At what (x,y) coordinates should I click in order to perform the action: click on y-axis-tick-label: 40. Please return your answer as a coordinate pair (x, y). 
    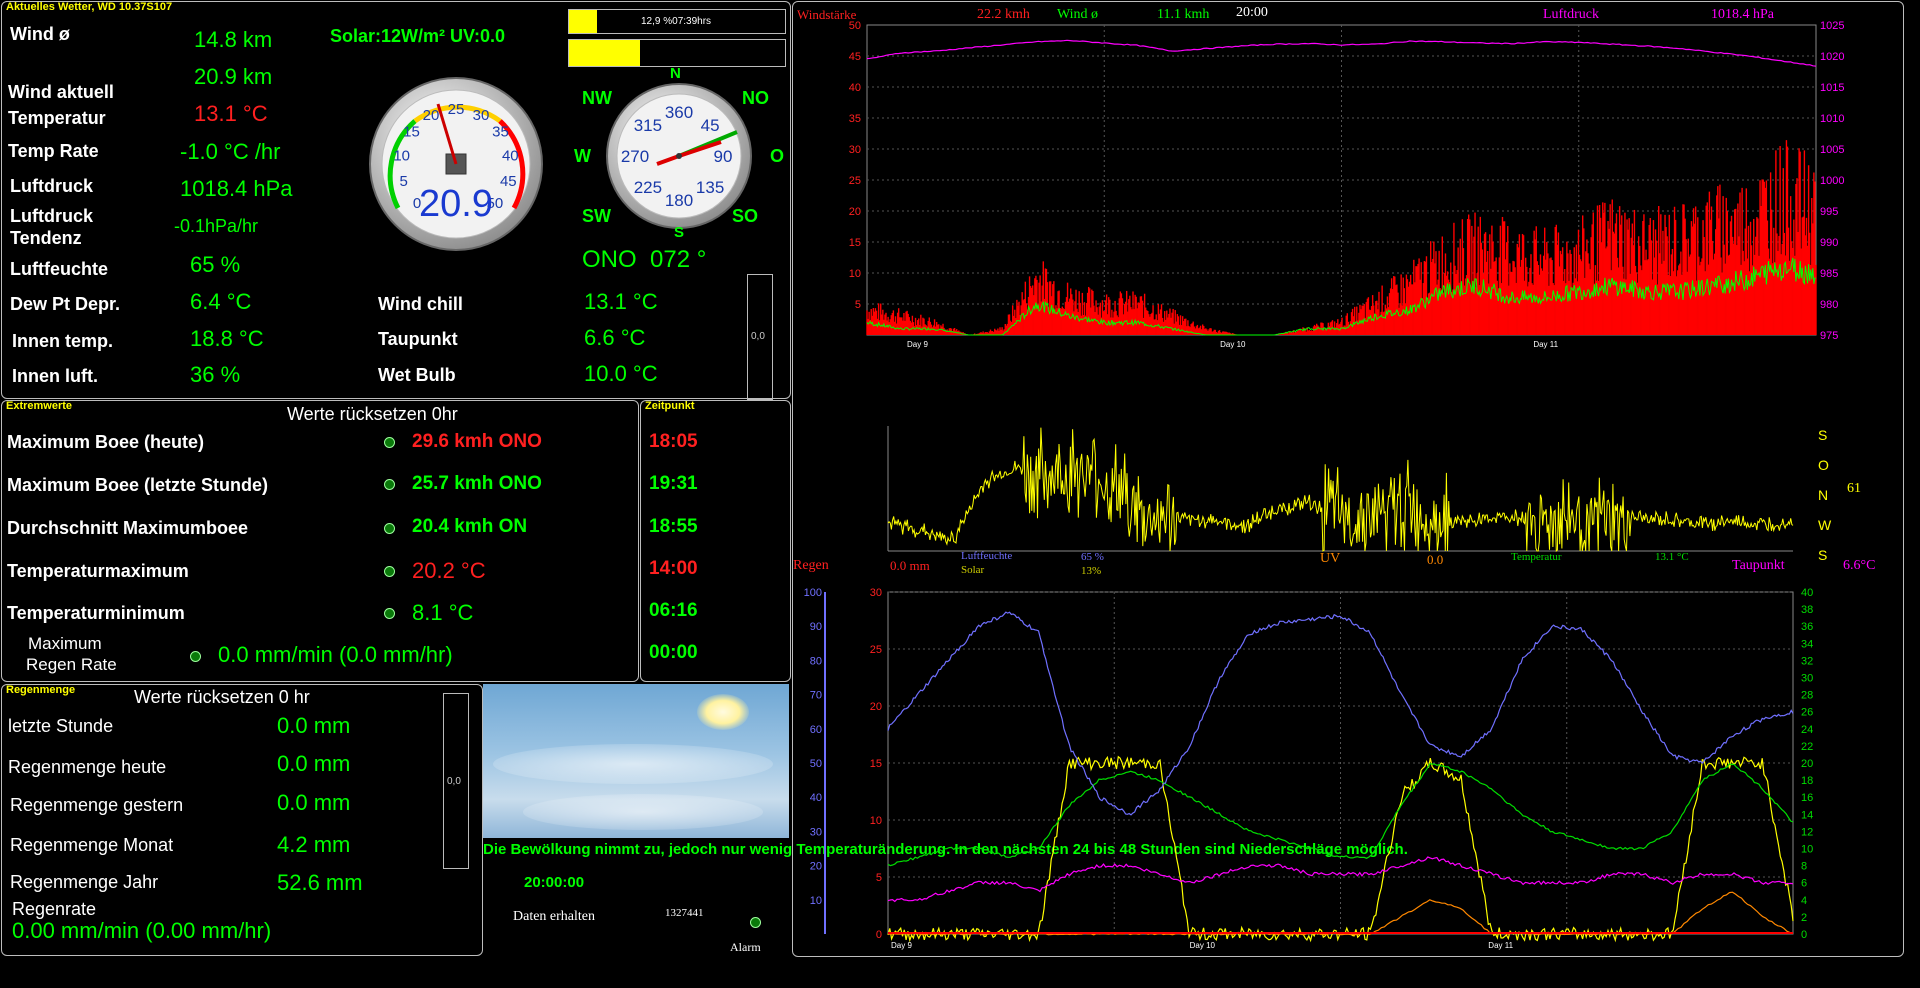
    Looking at the image, I should click on (855, 88).